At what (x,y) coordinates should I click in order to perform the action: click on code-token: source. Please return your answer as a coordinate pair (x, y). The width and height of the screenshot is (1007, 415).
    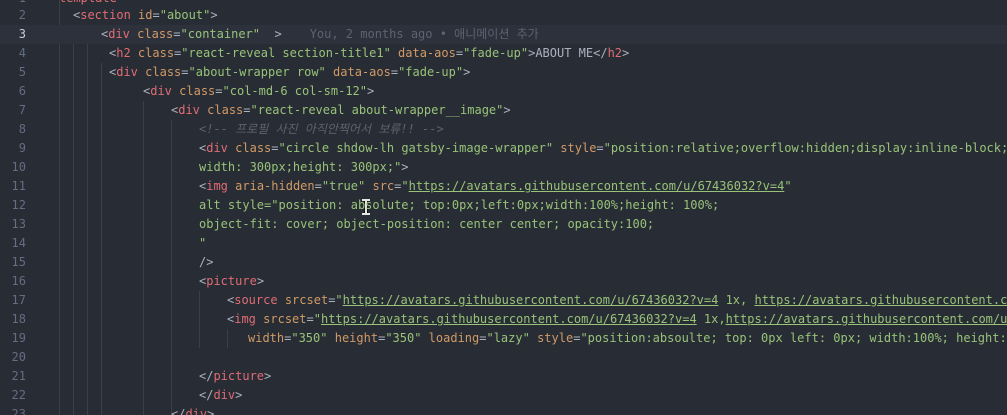
    Looking at the image, I should click on (256, 300).